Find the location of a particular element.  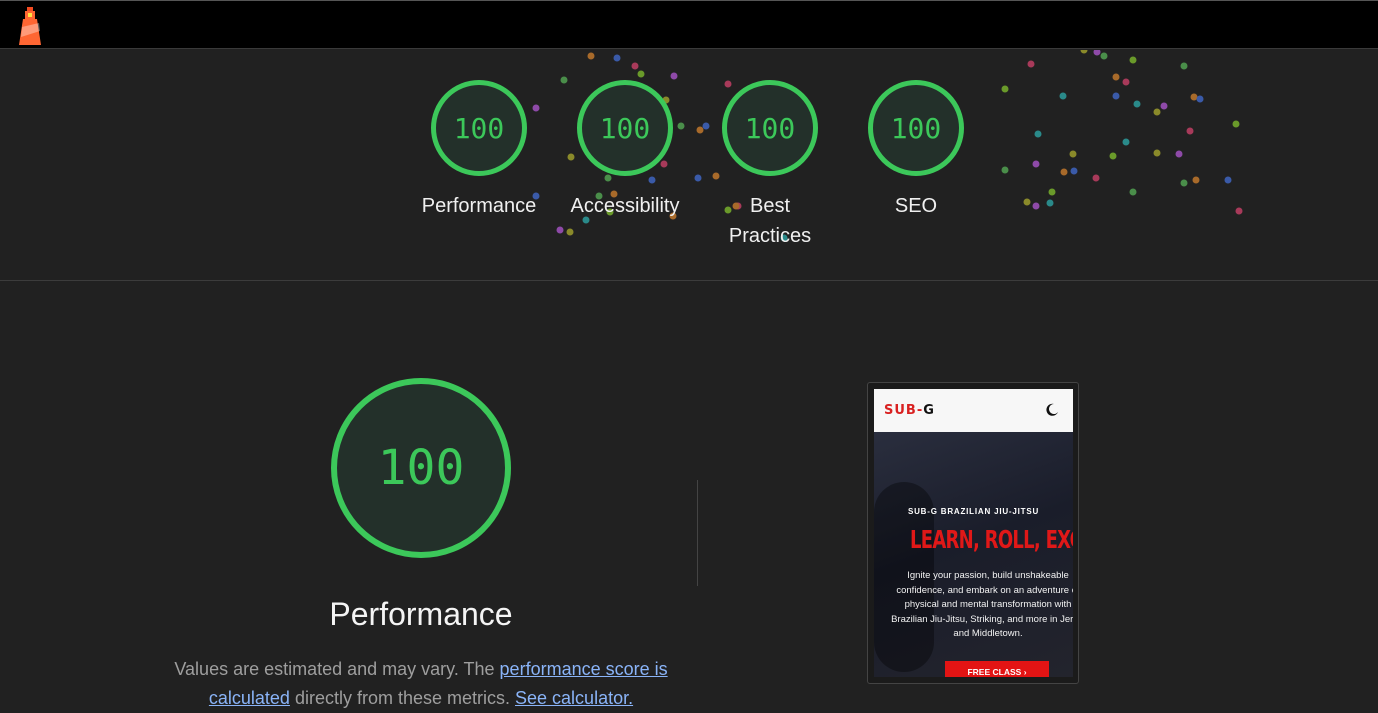

score-label: Best Practices is located at coordinates (770, 221).